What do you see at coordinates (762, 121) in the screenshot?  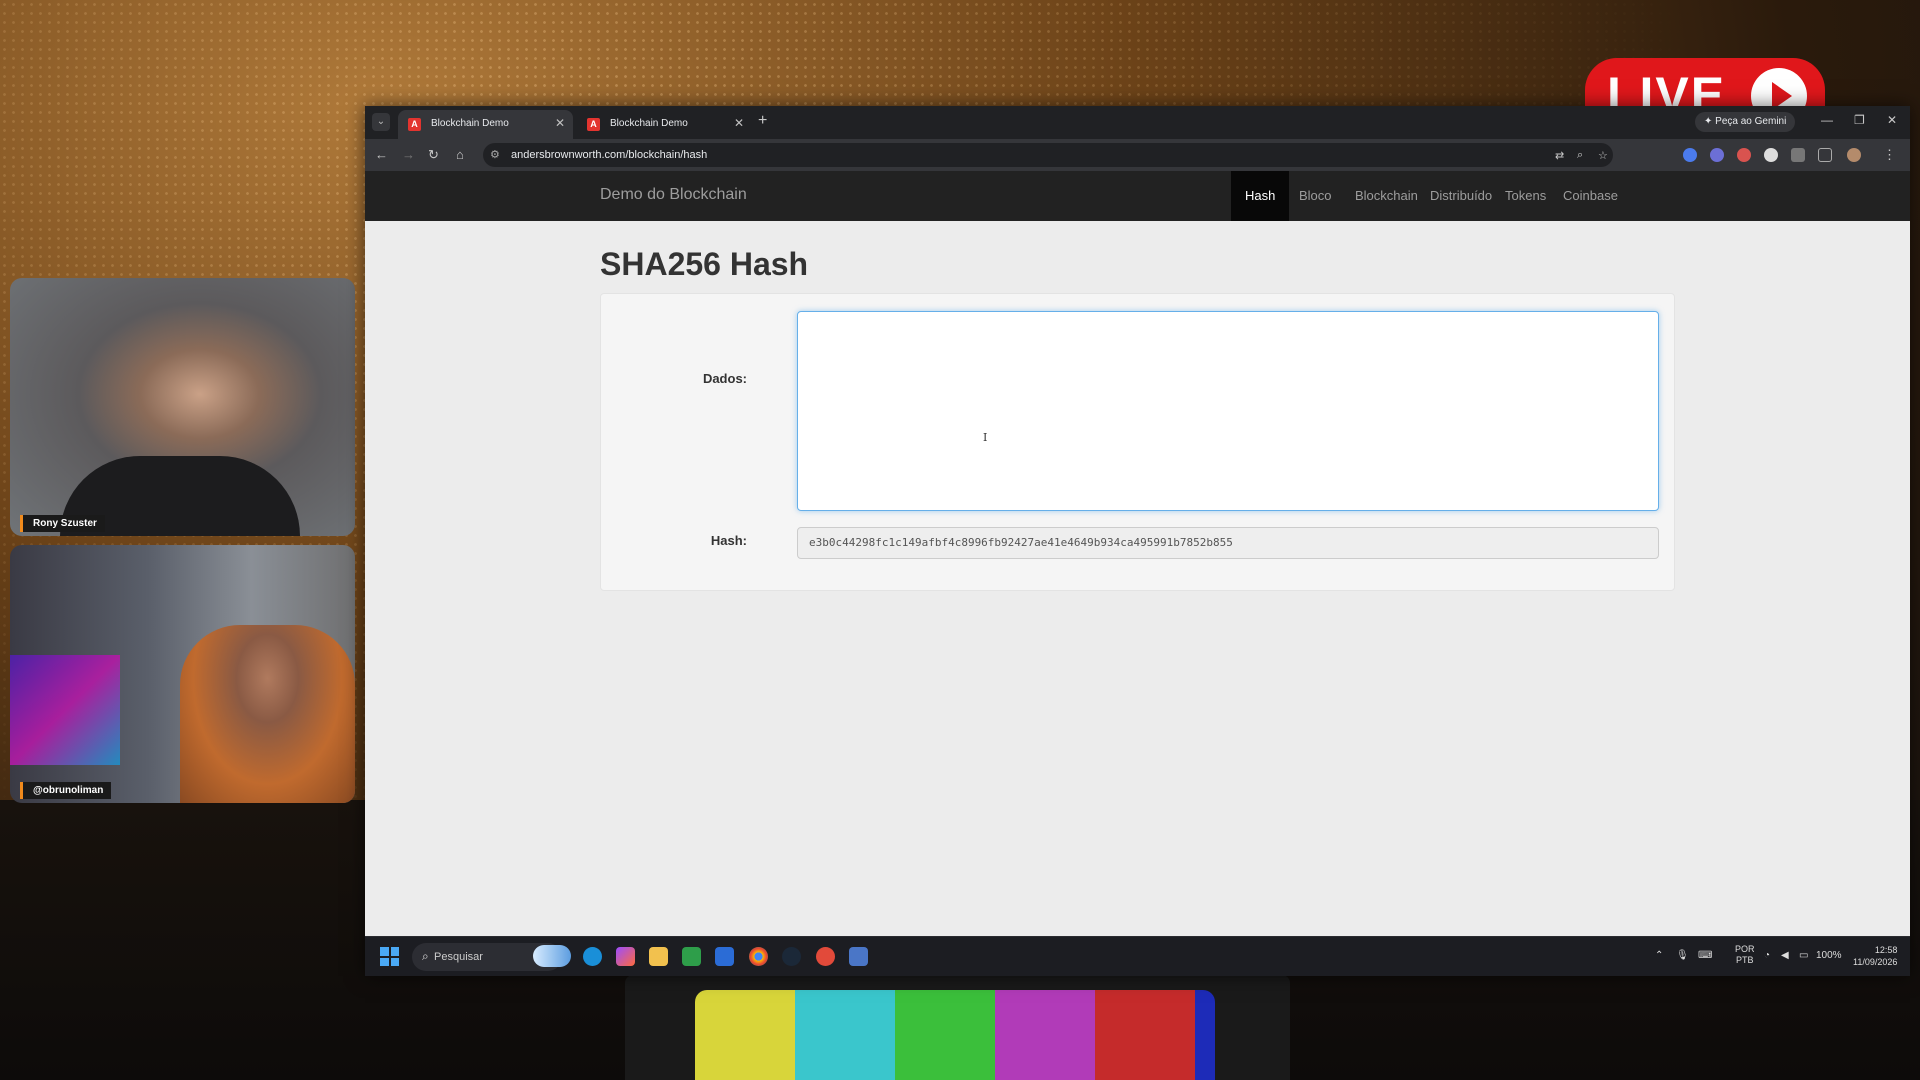 I see `new-tab-icon: +` at bounding box center [762, 121].